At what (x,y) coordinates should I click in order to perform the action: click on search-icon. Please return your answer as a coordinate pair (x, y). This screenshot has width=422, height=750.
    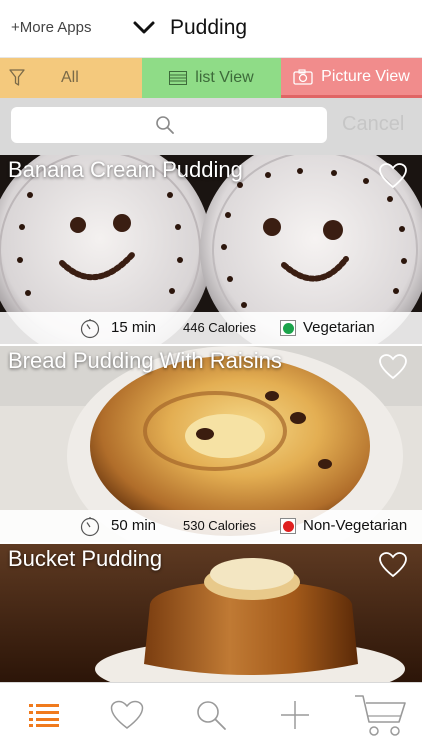
    Looking at the image, I should click on (211, 717).